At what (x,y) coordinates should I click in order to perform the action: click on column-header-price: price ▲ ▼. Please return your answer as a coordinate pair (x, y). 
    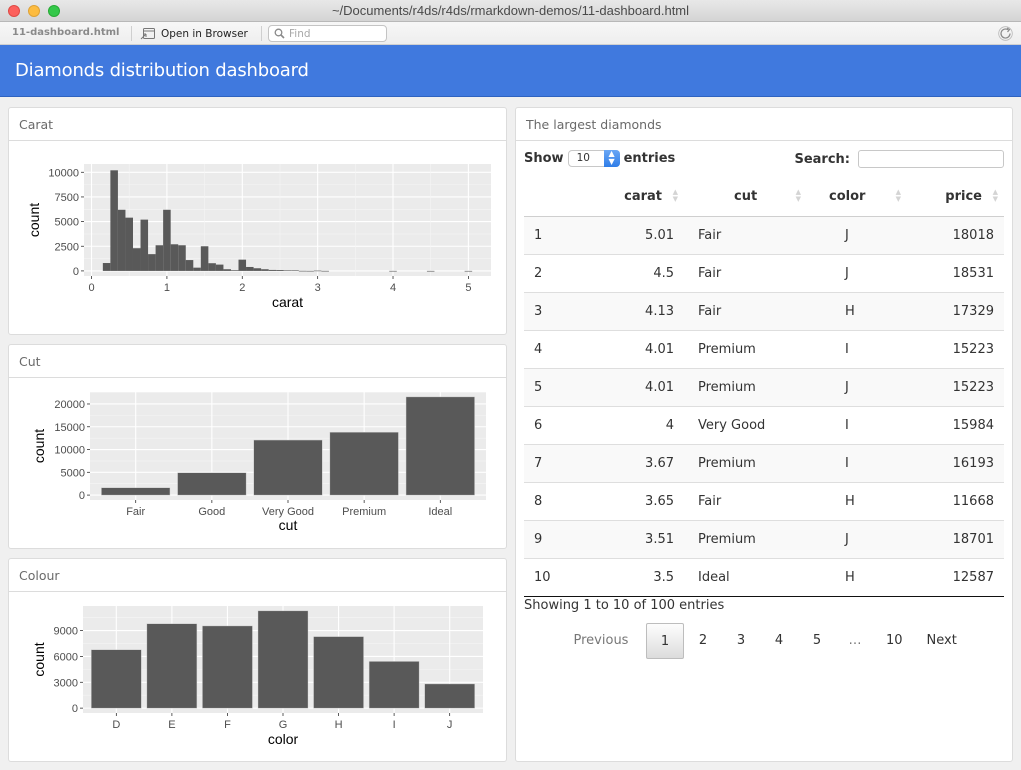
    Looking at the image, I should click on (955, 197).